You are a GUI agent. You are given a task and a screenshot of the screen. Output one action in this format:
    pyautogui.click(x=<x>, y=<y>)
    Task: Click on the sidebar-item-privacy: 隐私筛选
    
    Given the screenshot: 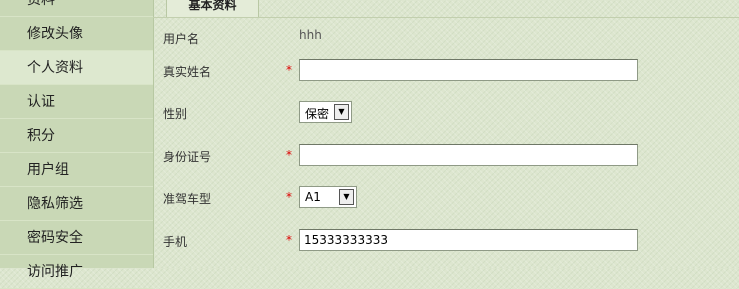 What is the action you would take?
    pyautogui.click(x=76, y=204)
    